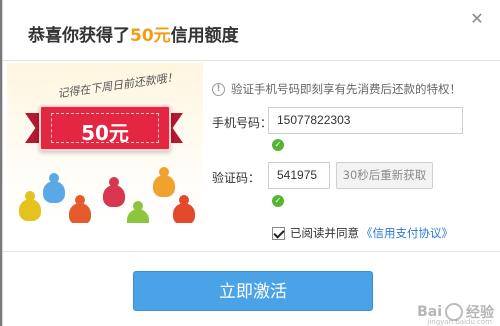  Describe the element at coordinates (407, 233) in the screenshot. I see `agreement-link: 《信用支付协议》` at that location.